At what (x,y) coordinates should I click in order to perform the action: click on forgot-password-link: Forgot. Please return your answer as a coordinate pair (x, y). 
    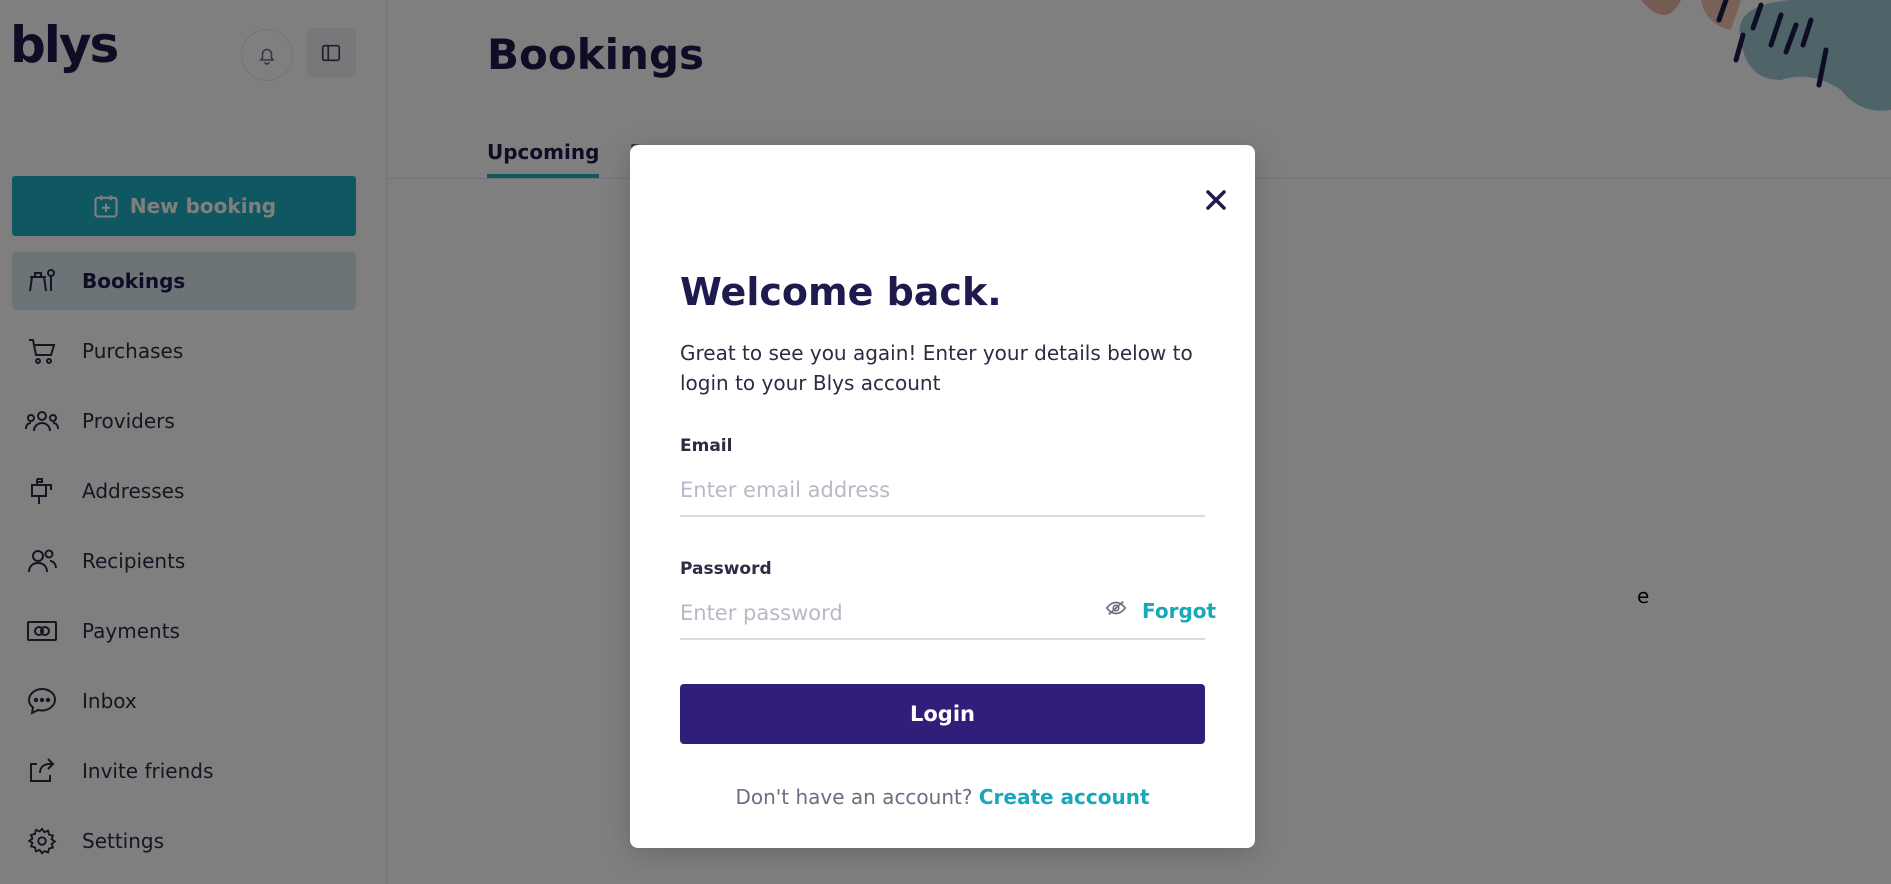
    Looking at the image, I should click on (1179, 611).